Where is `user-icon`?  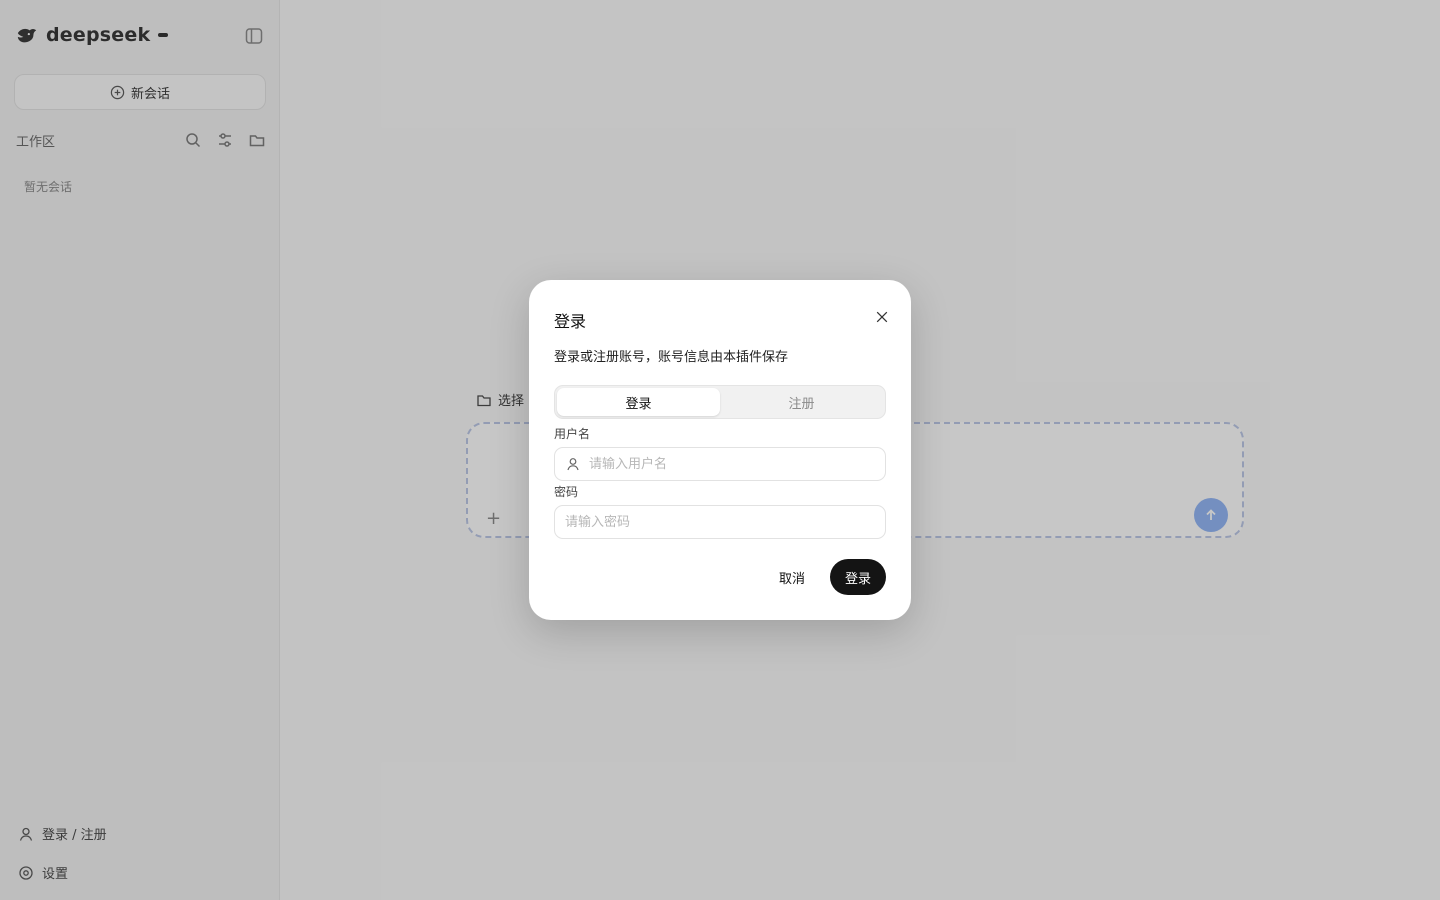 user-icon is located at coordinates (573, 464).